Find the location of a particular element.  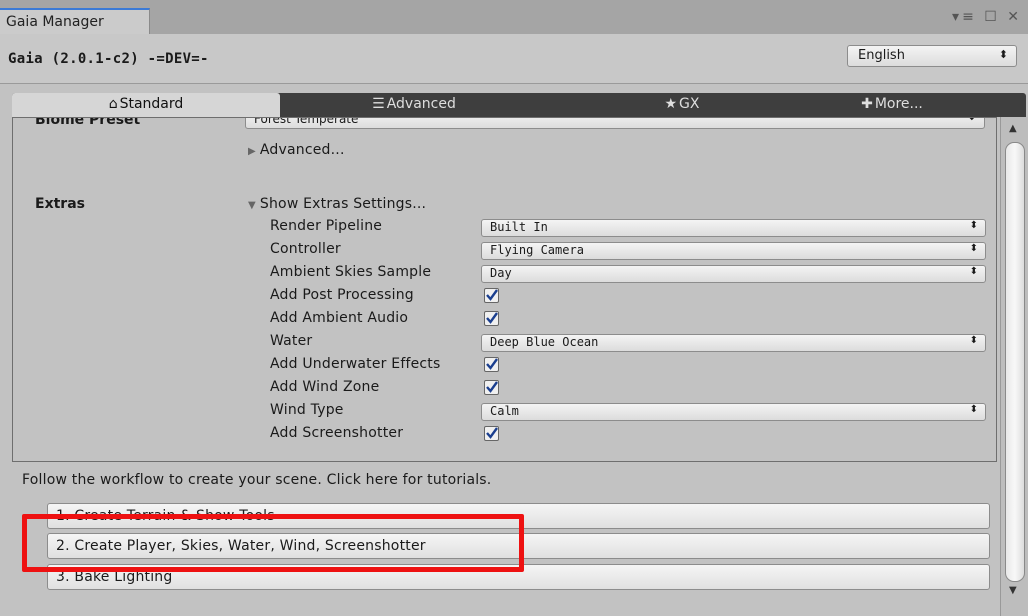

underwater-effects-checkbox is located at coordinates (491, 364).